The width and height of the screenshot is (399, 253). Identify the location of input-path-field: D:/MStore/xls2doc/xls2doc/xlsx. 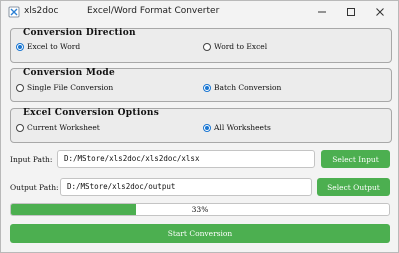
(186, 159).